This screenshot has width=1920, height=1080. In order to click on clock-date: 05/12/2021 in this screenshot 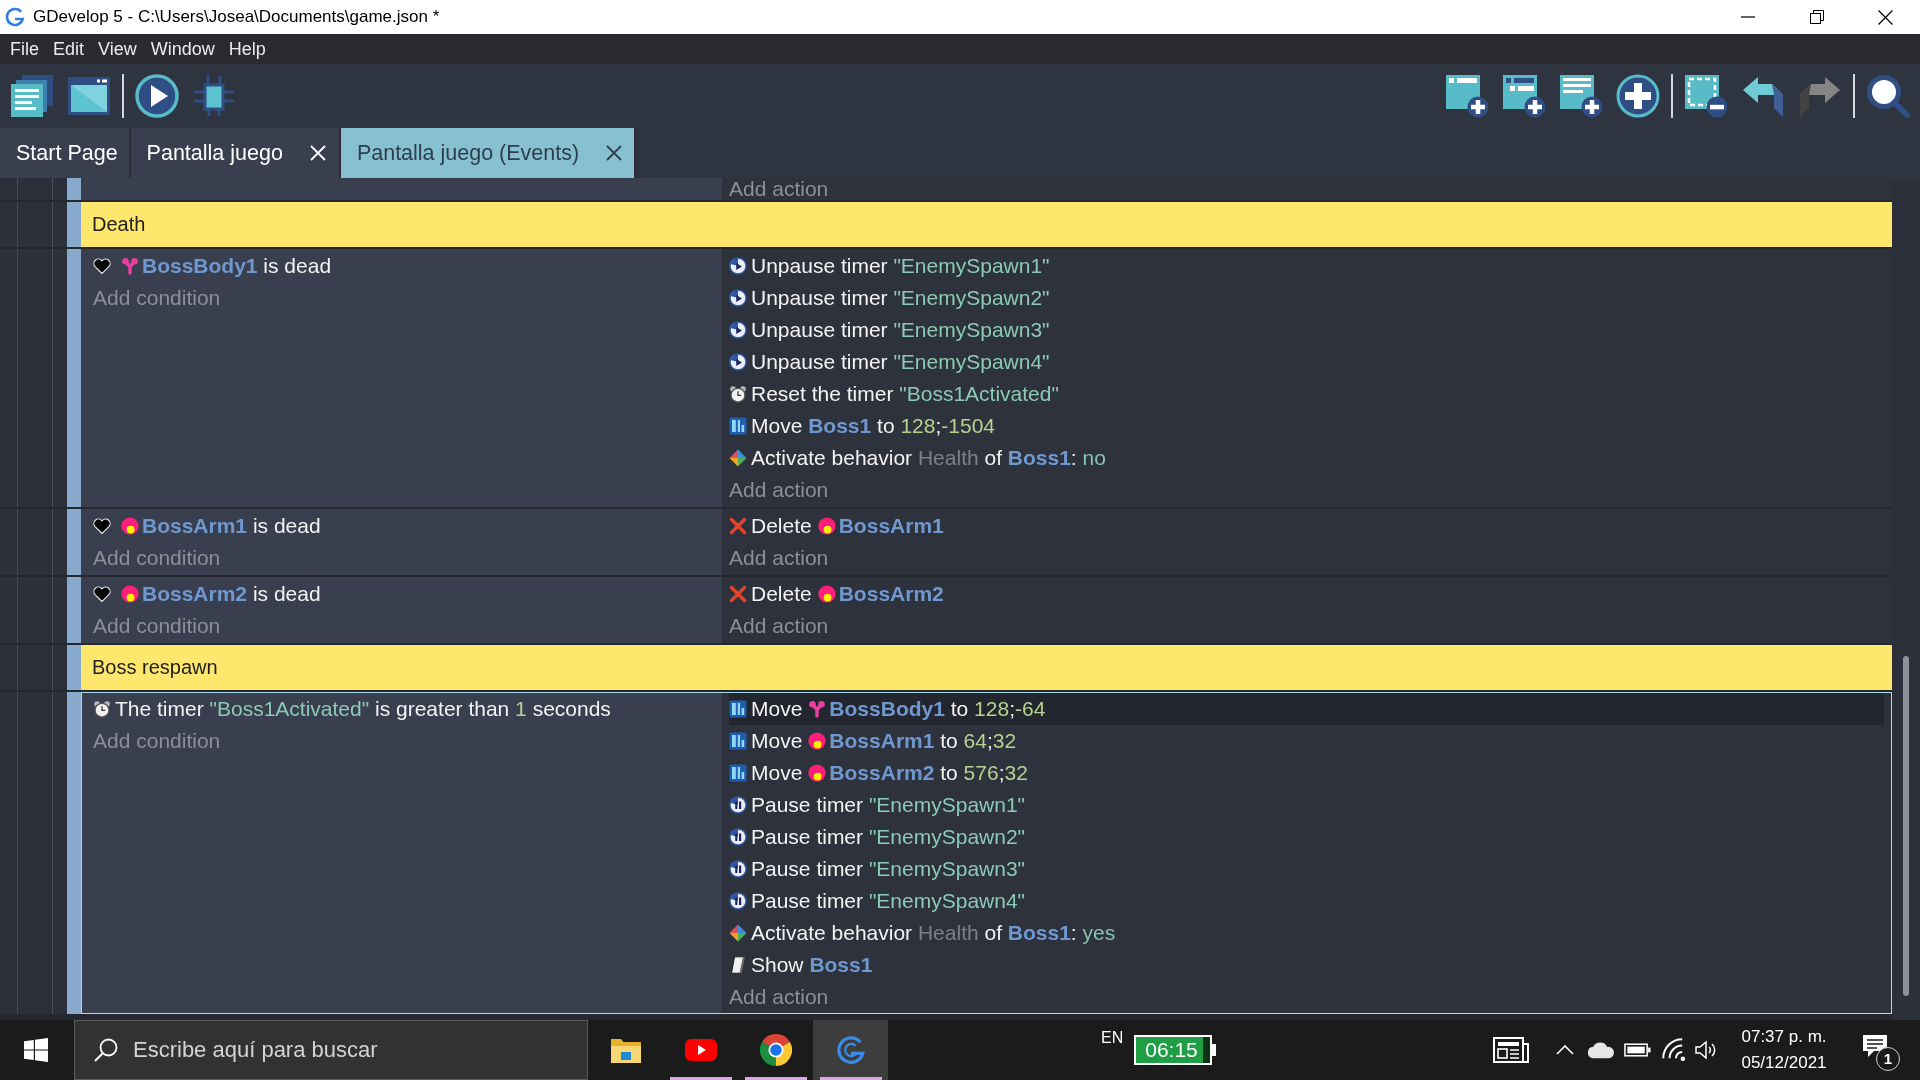, I will do `click(1784, 1063)`.